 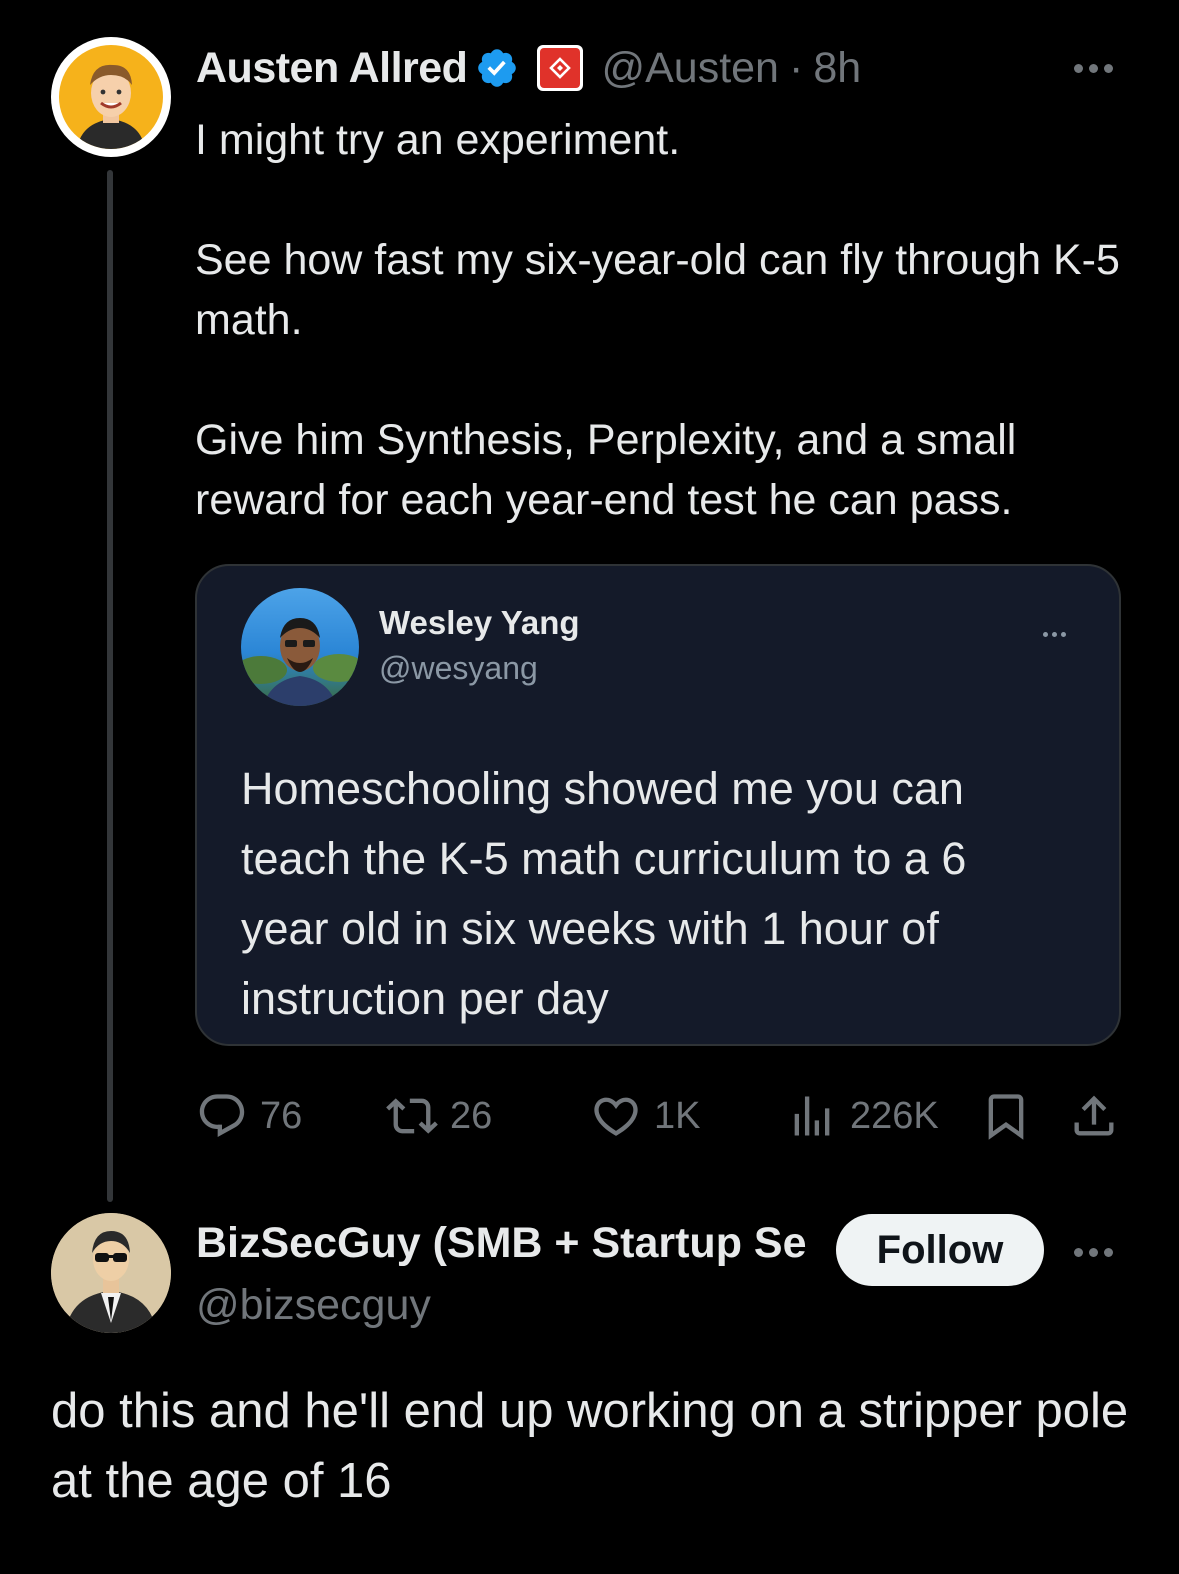 What do you see at coordinates (471, 1115) in the screenshot?
I see `repost-count: 26` at bounding box center [471, 1115].